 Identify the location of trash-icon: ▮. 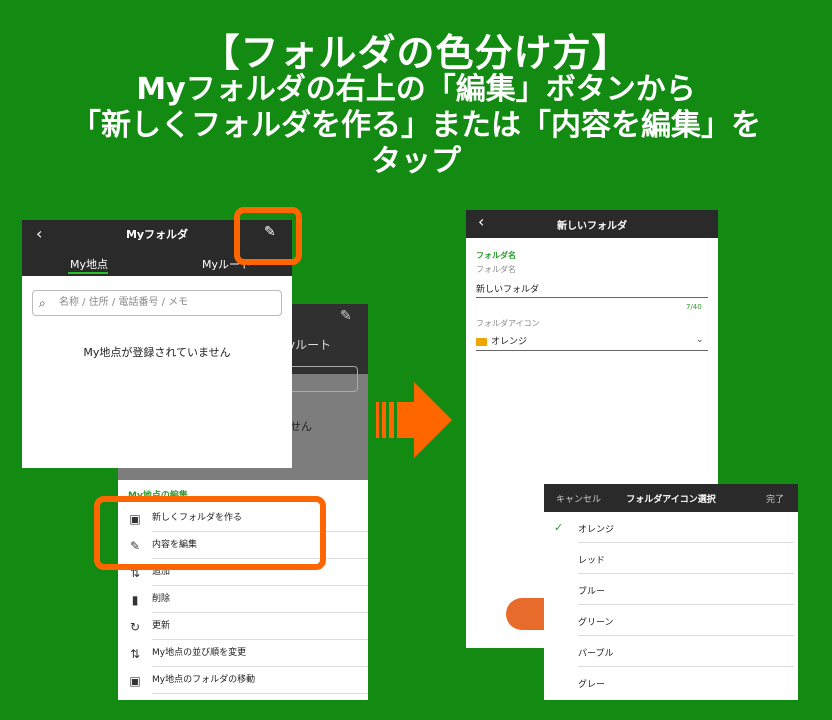
(135, 599).